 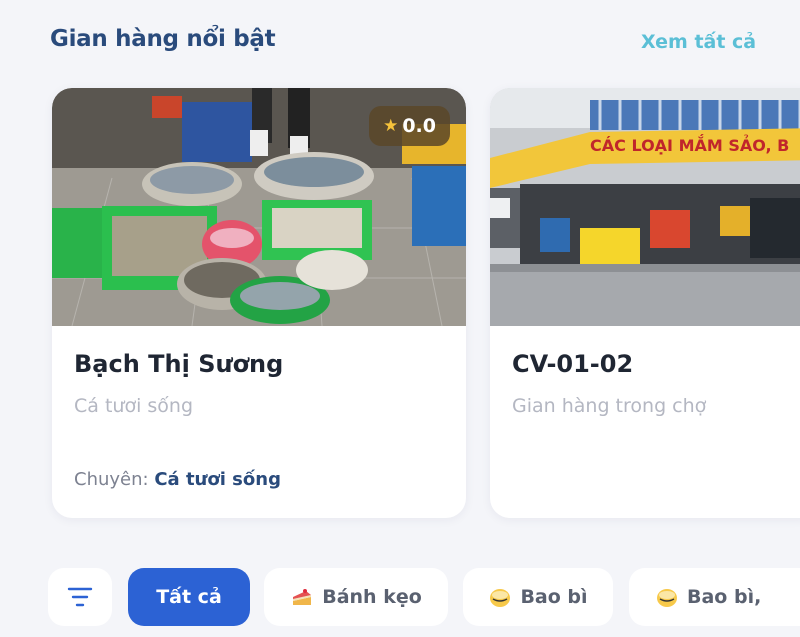 I want to click on cake-icon, so click(x=302, y=597).